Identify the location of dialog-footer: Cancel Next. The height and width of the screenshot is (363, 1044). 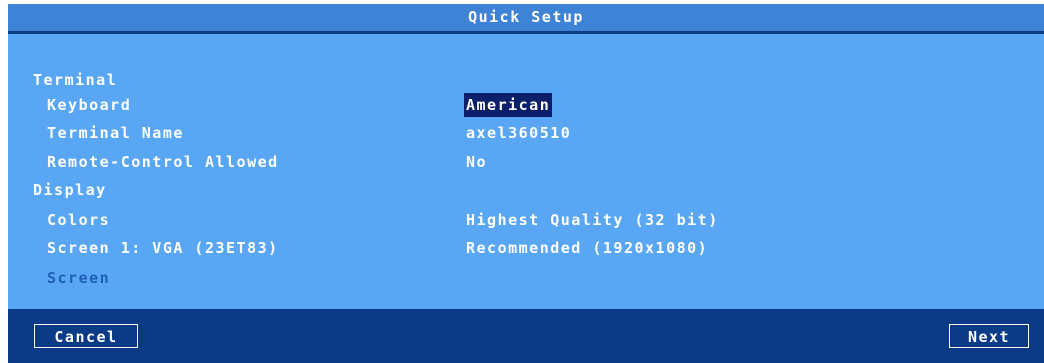
(526, 336).